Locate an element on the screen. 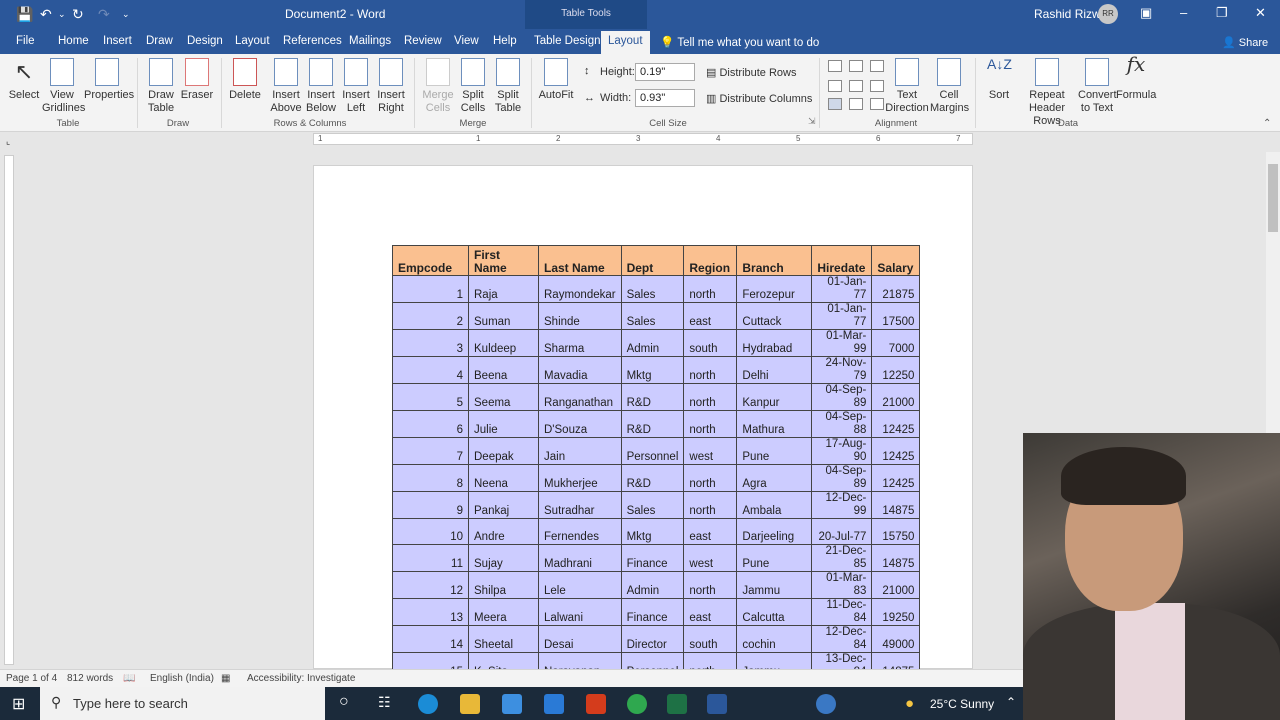 The height and width of the screenshot is (720, 1280). horizontal-ruler: 1 1 2 3 4 5 6 7 is located at coordinates (643, 139).